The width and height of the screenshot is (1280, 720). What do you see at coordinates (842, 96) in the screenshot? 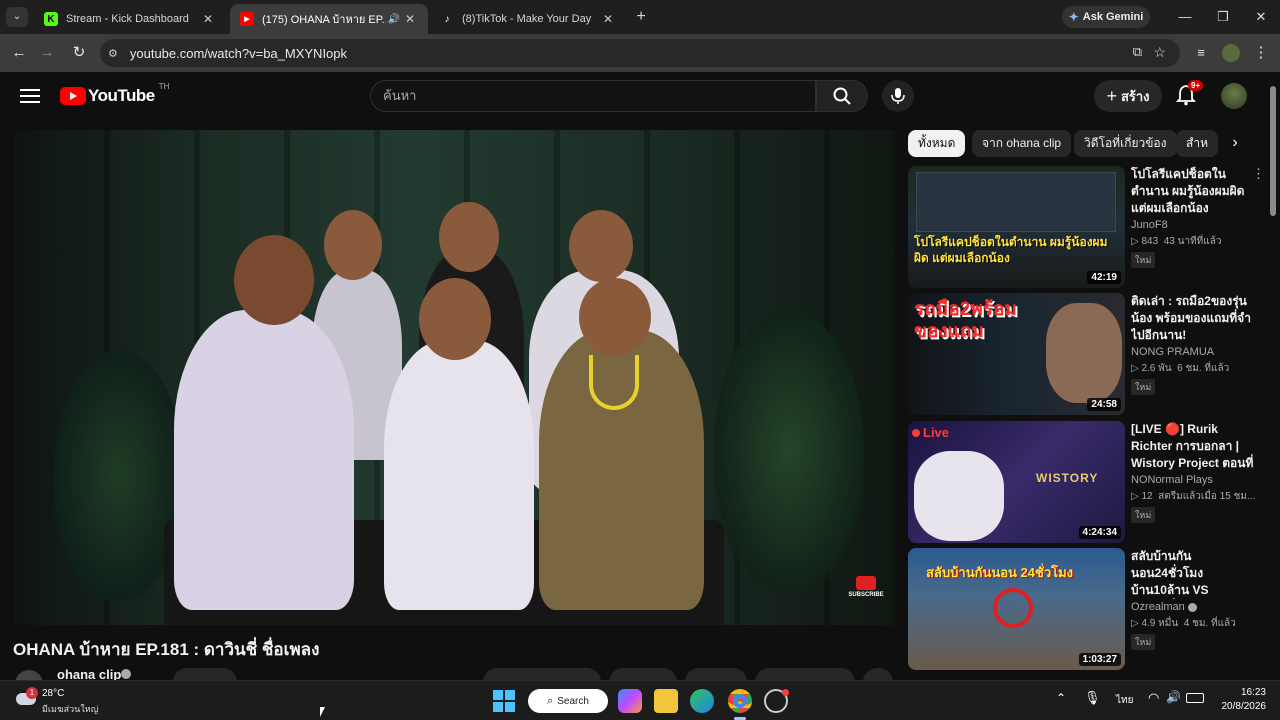
I see `search-button` at bounding box center [842, 96].